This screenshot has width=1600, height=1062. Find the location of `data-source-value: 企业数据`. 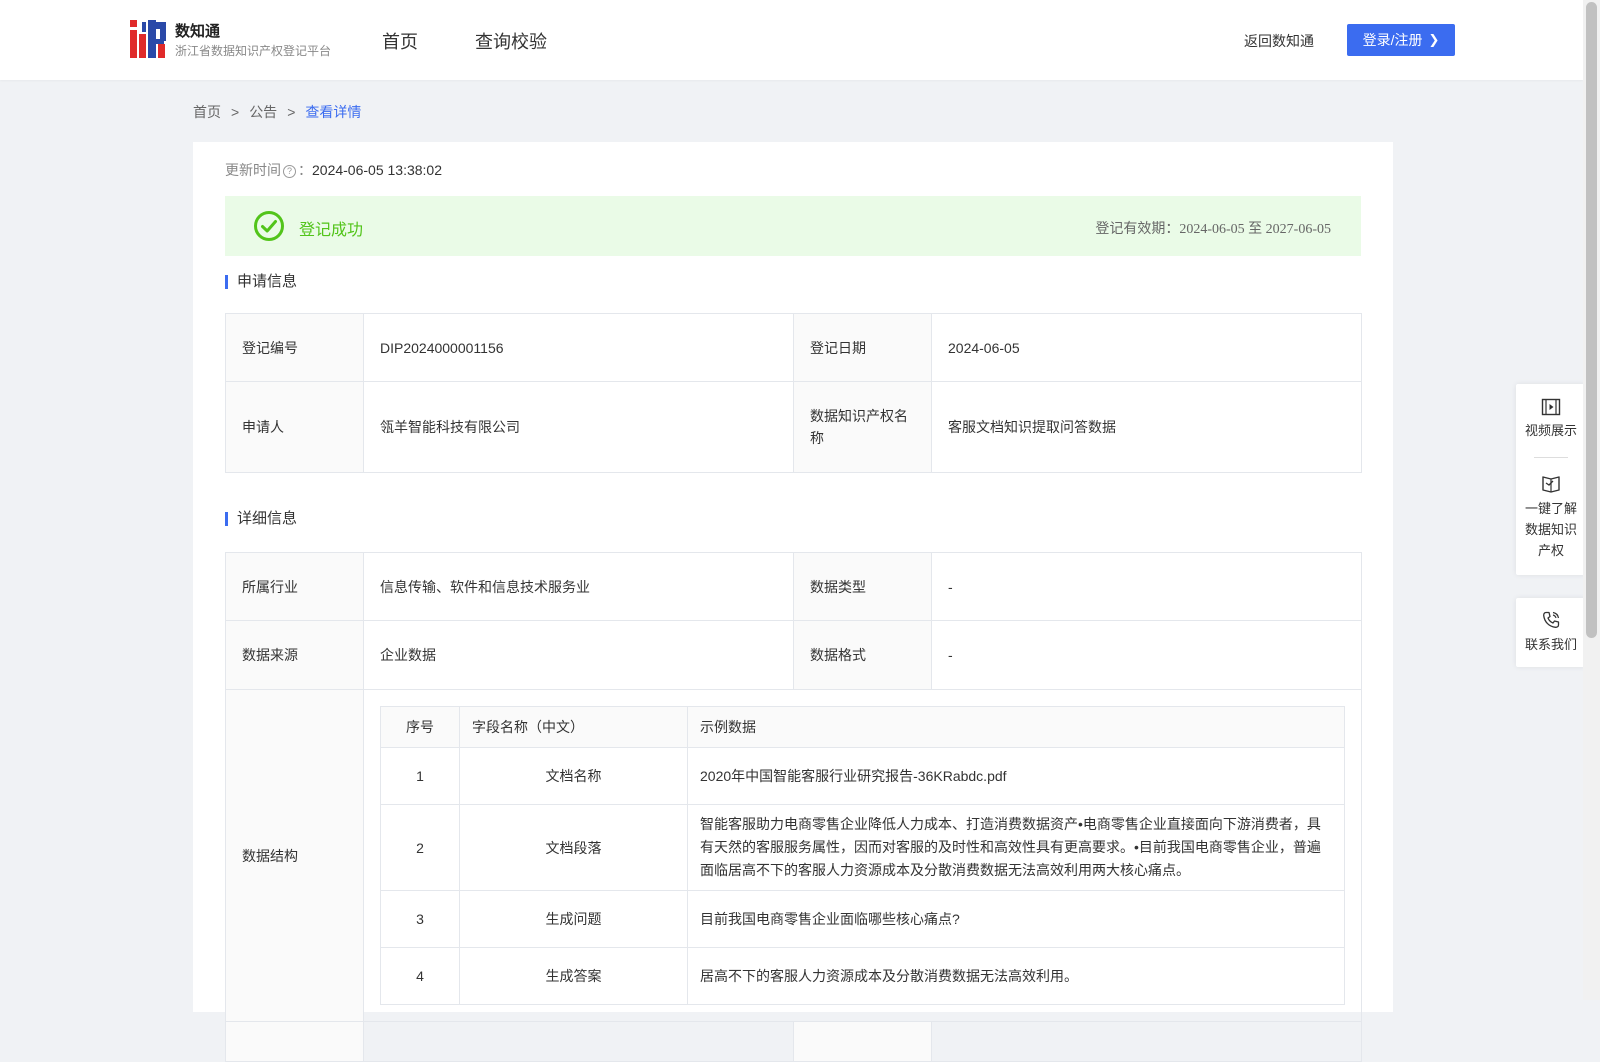

data-source-value: 企业数据 is located at coordinates (578, 655).